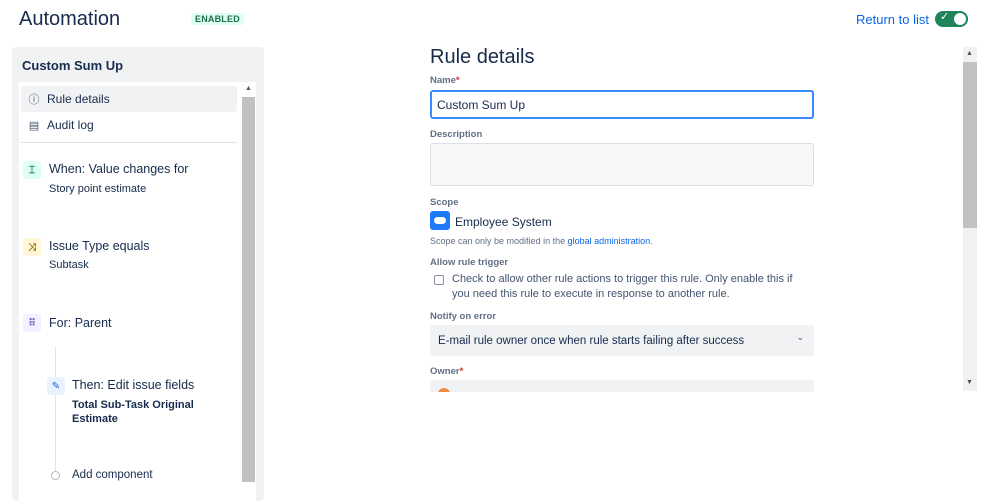 The width and height of the screenshot is (999, 501). What do you see at coordinates (622, 164) in the screenshot?
I see `description-textarea` at bounding box center [622, 164].